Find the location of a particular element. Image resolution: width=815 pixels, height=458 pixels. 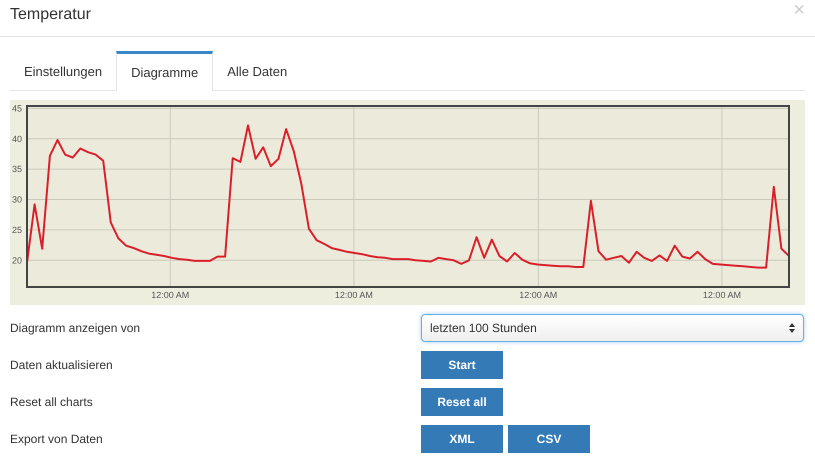

field-label: Diagramm anzeigen von is located at coordinates (76, 328).